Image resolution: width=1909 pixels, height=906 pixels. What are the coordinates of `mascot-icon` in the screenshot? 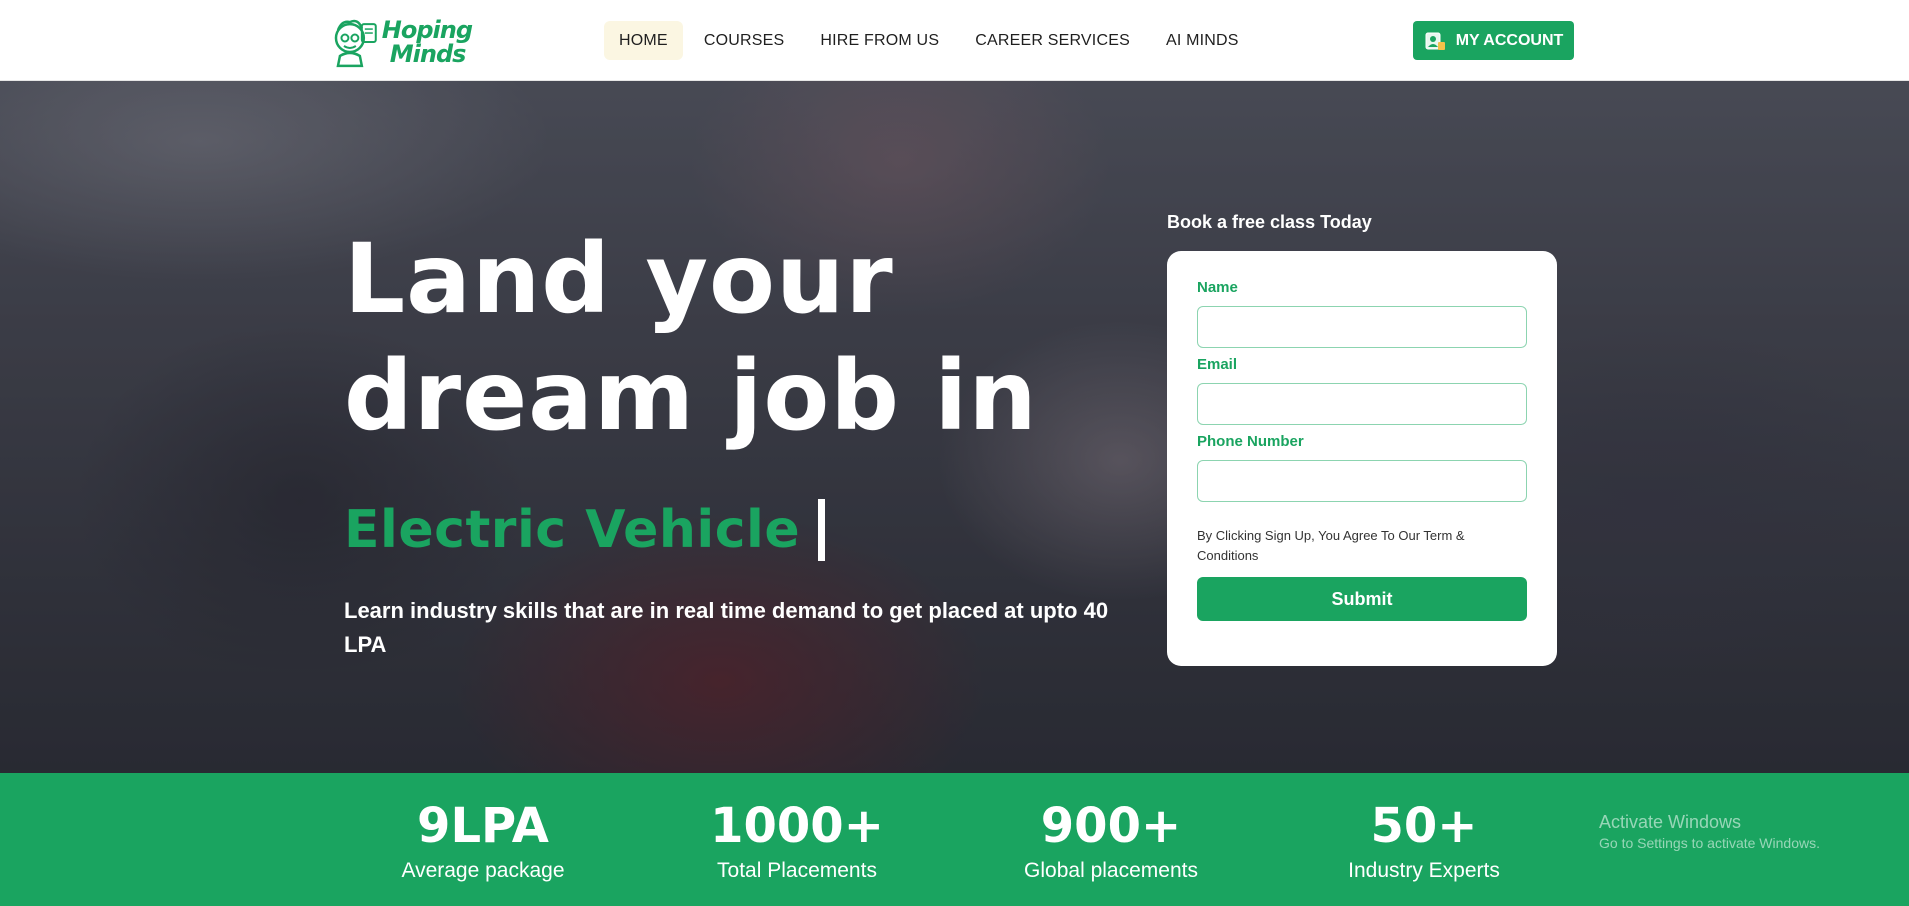 It's located at (355, 43).